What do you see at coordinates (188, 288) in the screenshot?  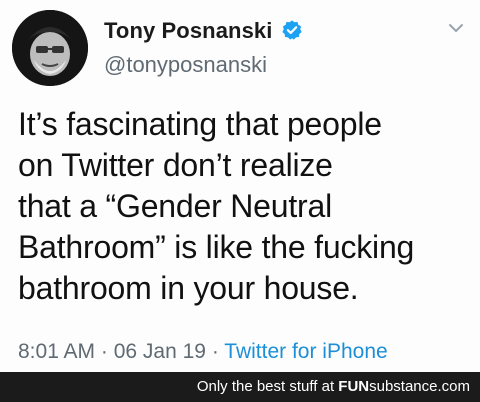 I see `tweet-text-line: bathroom in your house.` at bounding box center [188, 288].